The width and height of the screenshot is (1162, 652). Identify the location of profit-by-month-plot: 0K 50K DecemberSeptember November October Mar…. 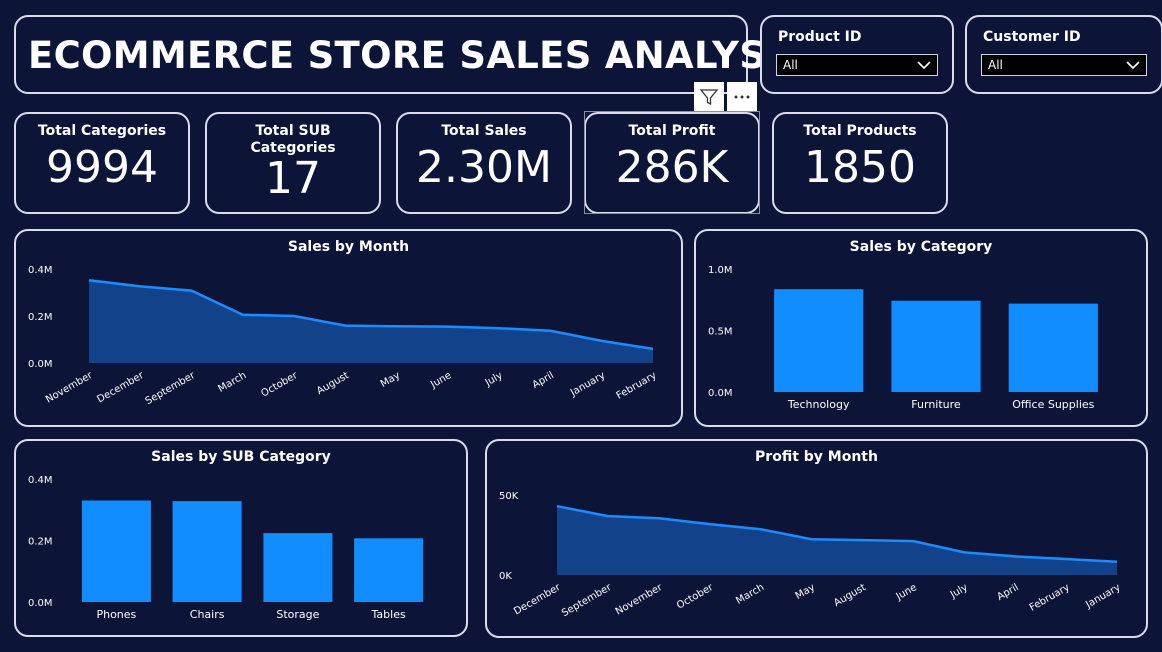
(811, 555).